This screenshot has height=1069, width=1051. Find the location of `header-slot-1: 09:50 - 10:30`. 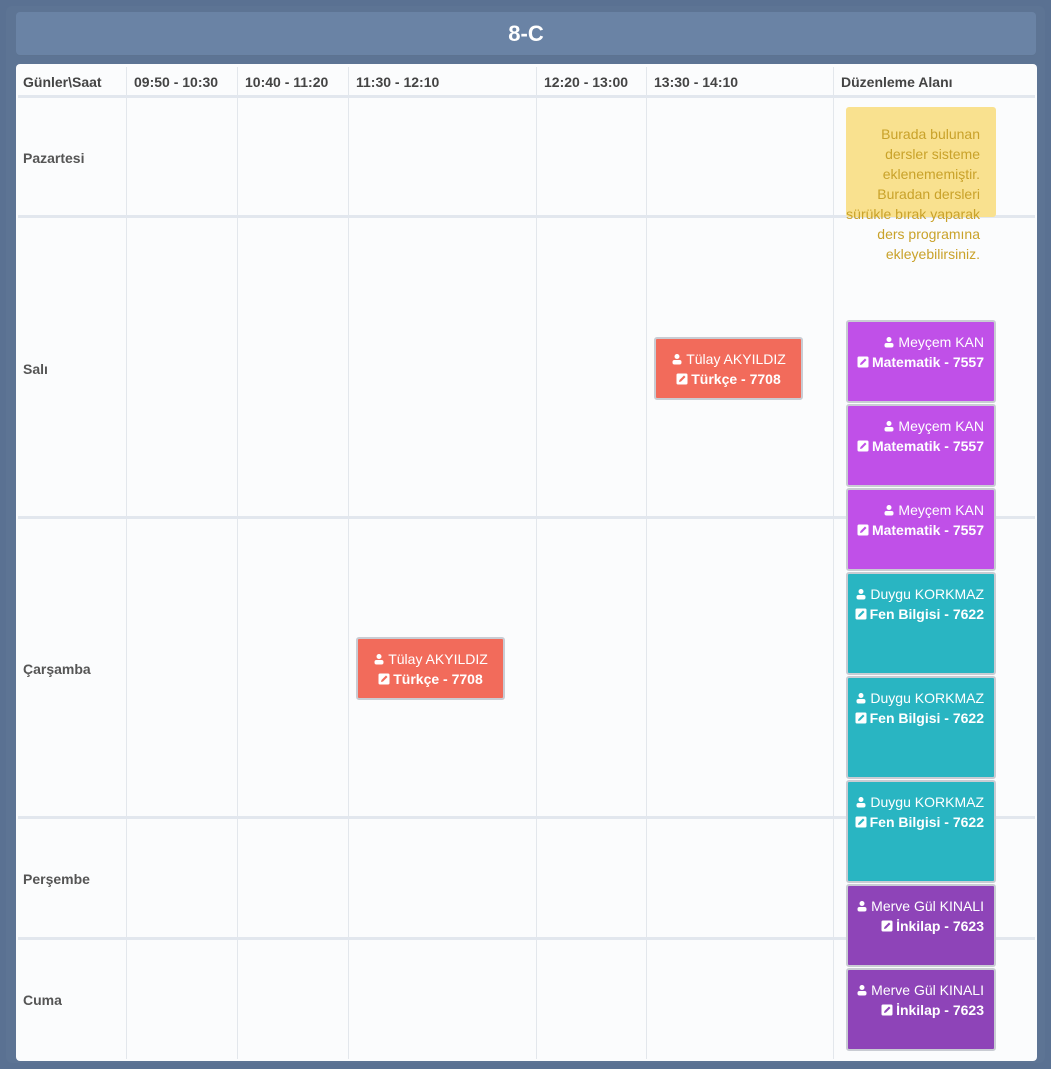

header-slot-1: 09:50 - 10:30 is located at coordinates (182, 82).